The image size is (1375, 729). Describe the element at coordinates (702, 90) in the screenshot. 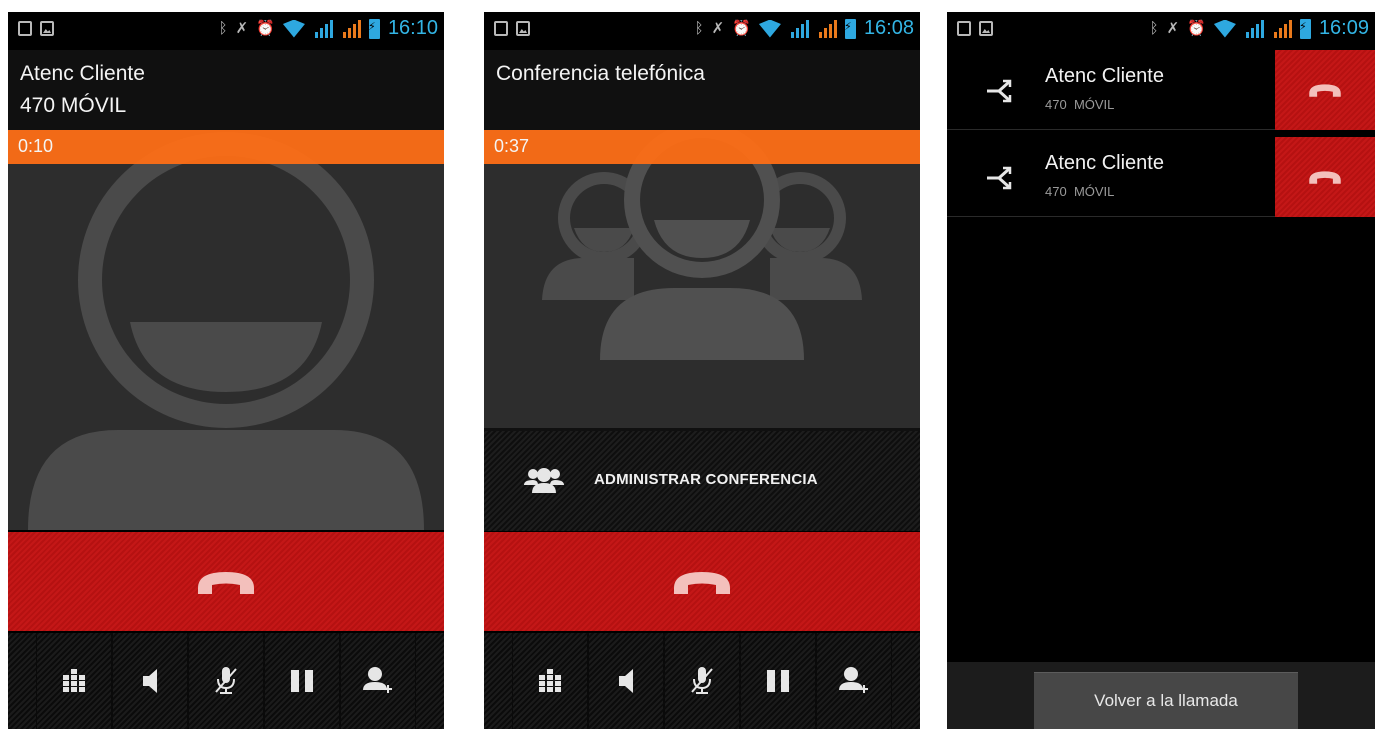

I see `caller-header: Conferencia telefónica` at that location.